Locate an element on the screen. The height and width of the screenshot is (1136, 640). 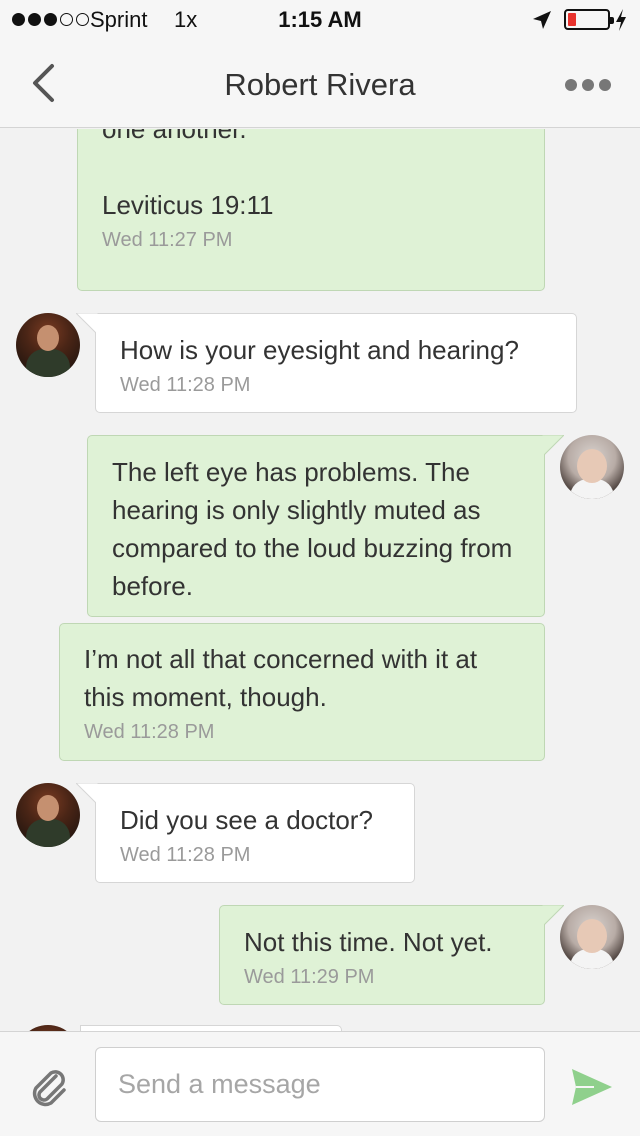
message-input is located at coordinates (320, 1084).